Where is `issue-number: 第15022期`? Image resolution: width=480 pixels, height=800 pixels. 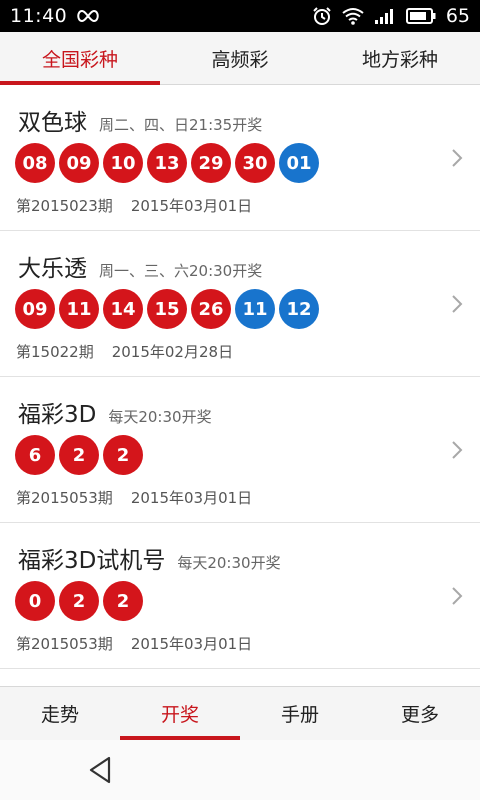 issue-number: 第15022期 is located at coordinates (55, 352).